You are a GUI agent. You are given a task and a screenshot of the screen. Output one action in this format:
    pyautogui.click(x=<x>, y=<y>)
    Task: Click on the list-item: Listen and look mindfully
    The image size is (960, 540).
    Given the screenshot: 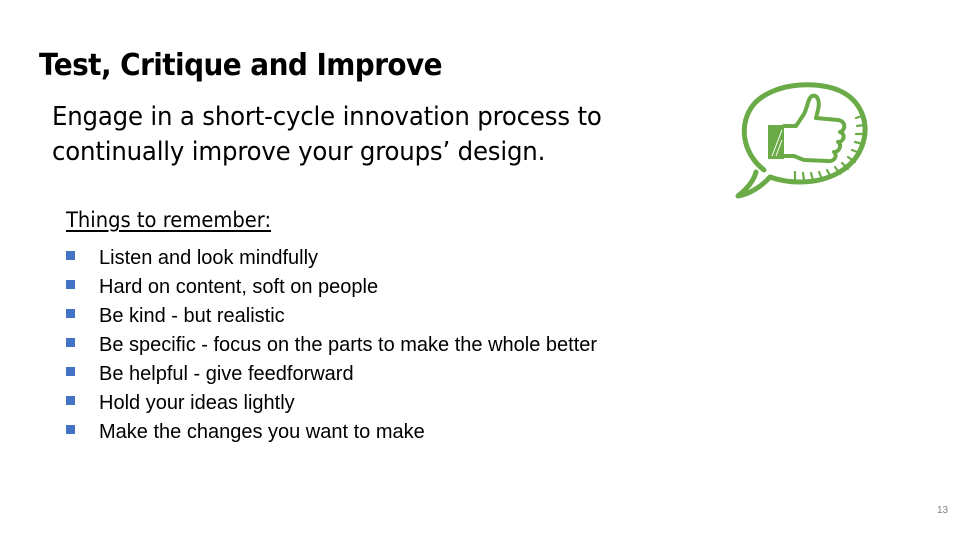 What is the action you would take?
    pyautogui.click(x=331, y=258)
    